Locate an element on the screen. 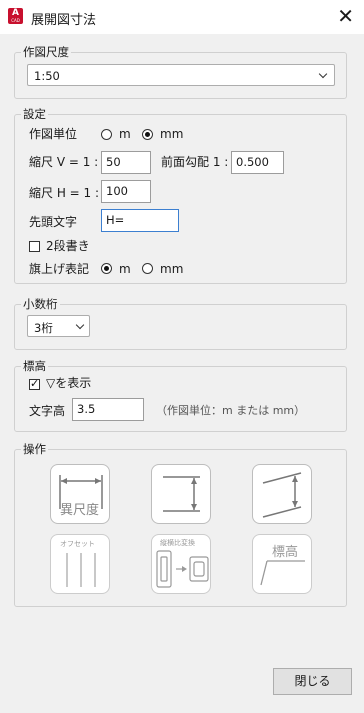 The image size is (364, 713). two-line-label: 2段書き is located at coordinates (68, 246).